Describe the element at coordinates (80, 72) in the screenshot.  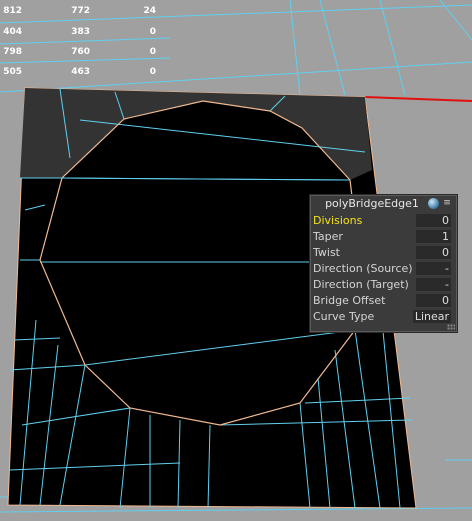
I see `hud-value: 463` at that location.